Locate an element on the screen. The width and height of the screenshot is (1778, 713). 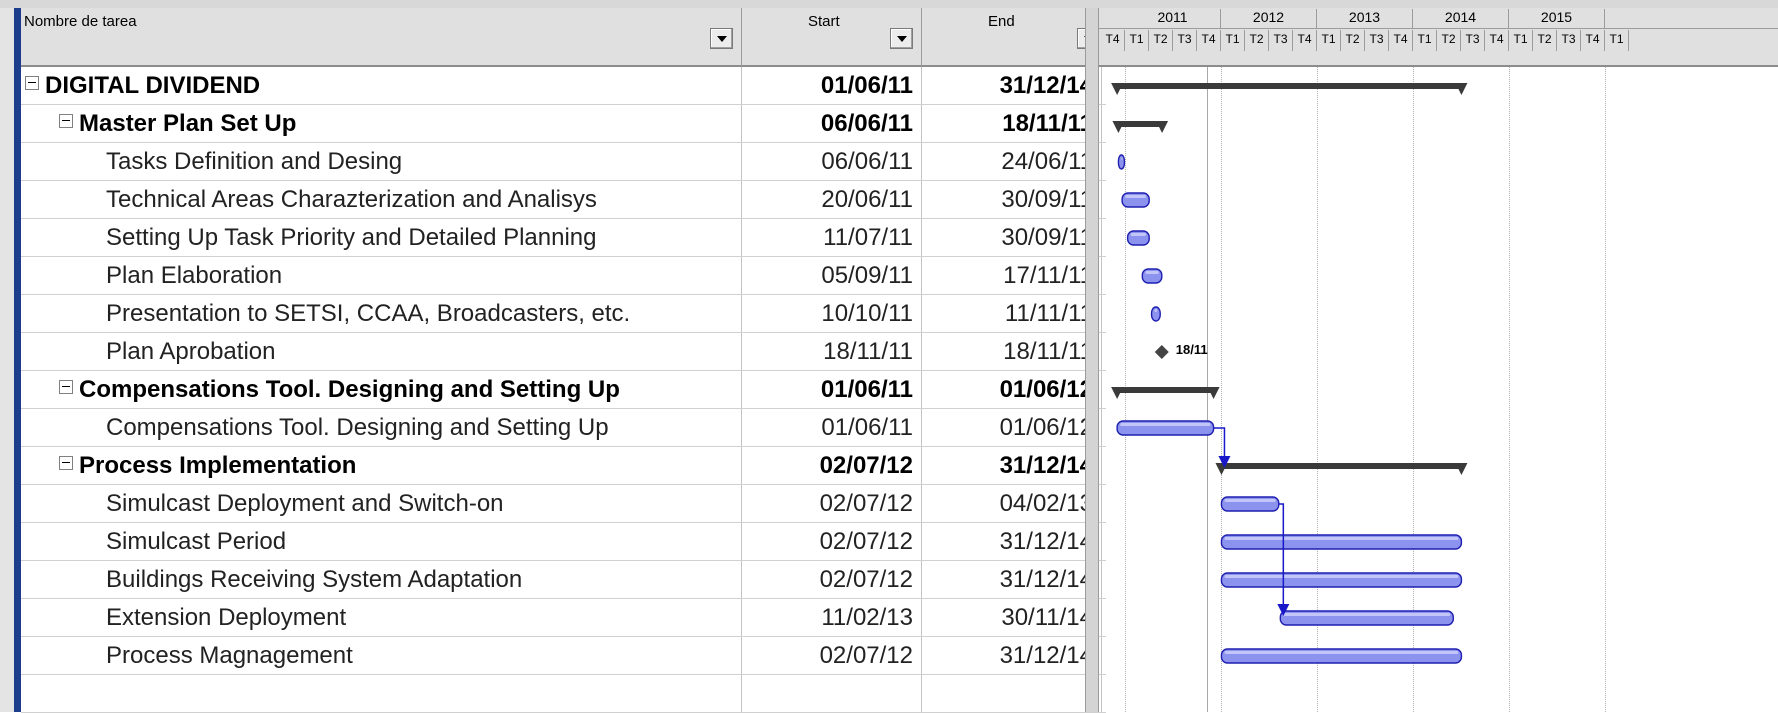
task-name-cell: Process Implementation is located at coordinates (381, 465).